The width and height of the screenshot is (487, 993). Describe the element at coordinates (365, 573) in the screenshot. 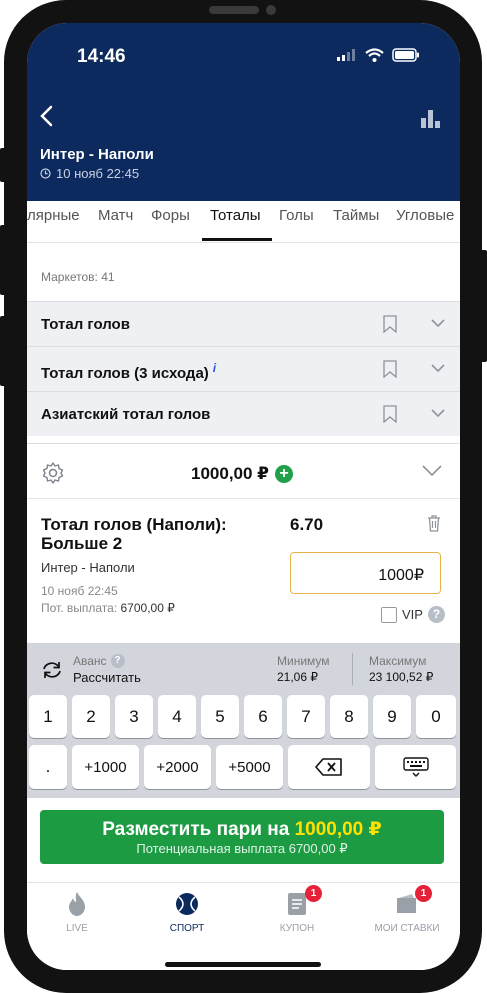

I see `bet-amount-input: 1000₽` at that location.